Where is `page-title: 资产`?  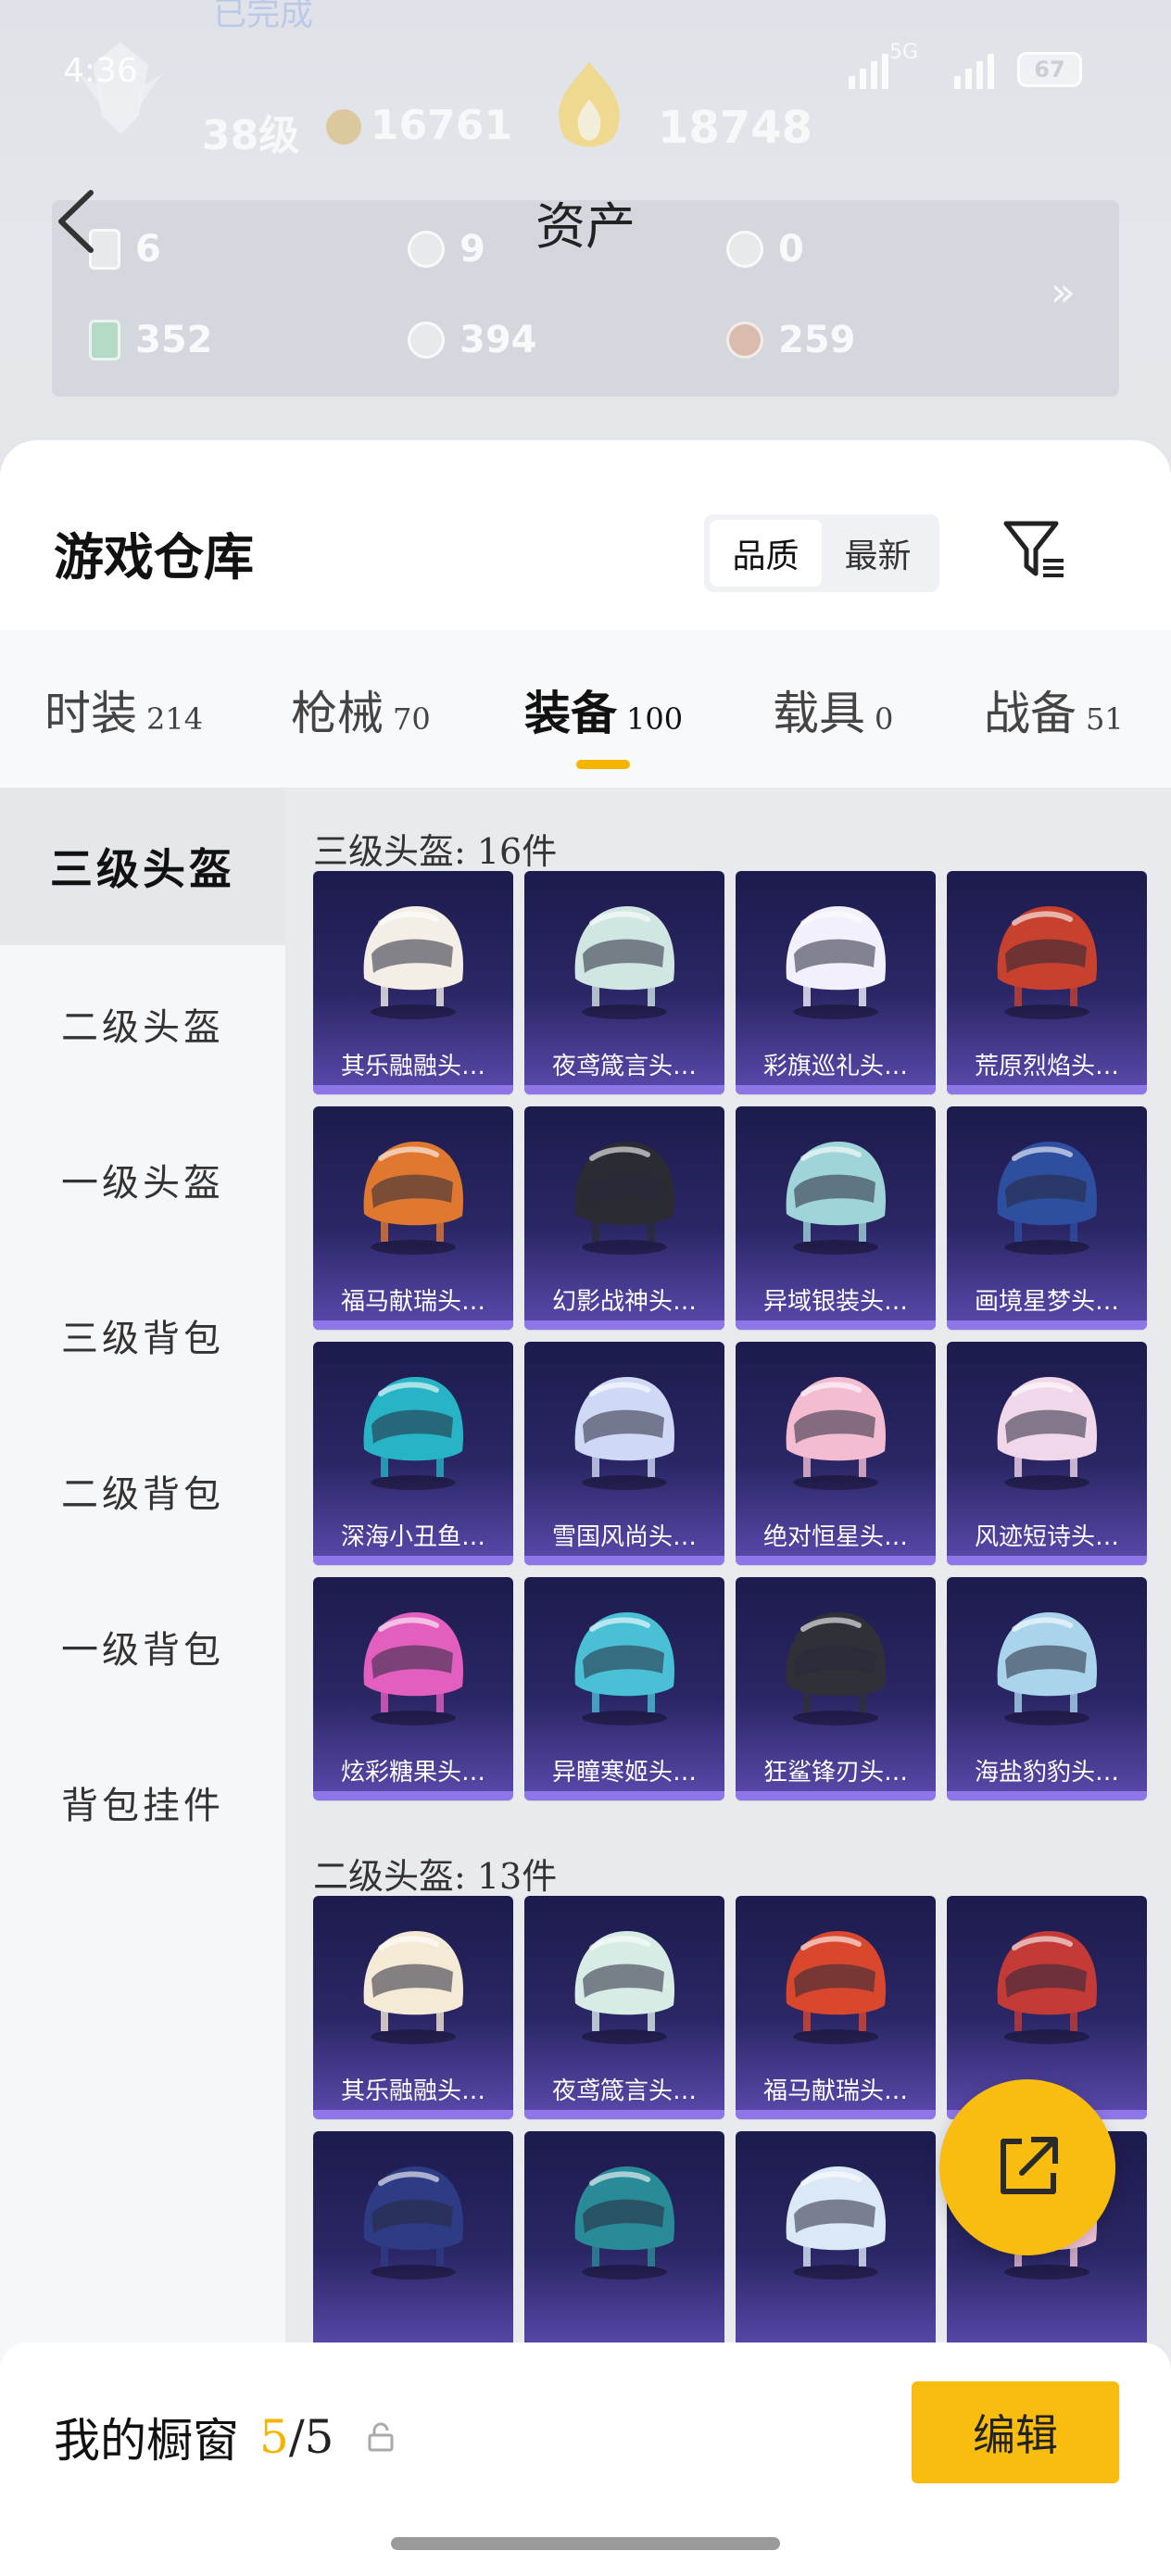 page-title: 资产 is located at coordinates (585, 226).